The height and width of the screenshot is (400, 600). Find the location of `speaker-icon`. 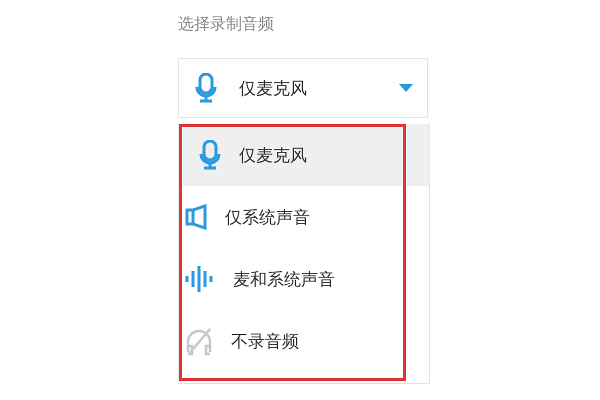

speaker-icon is located at coordinates (196, 217).